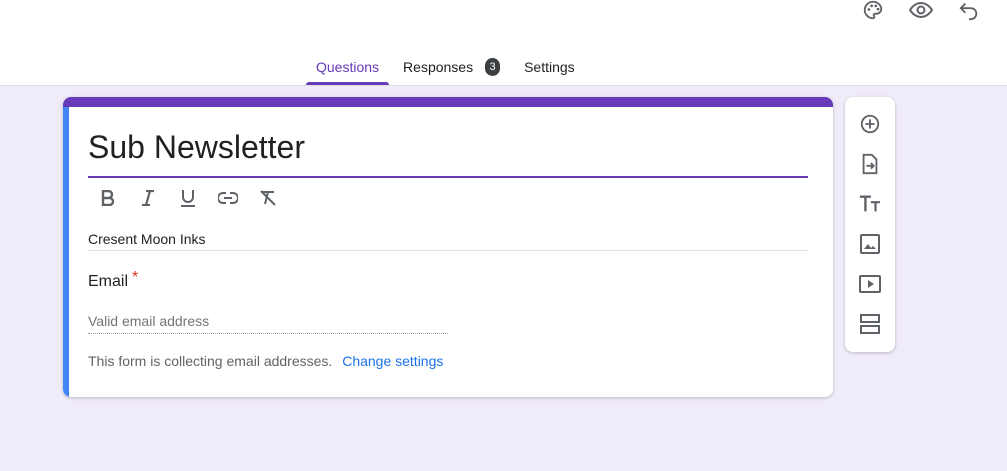 Image resolution: width=1007 pixels, height=471 pixels. What do you see at coordinates (870, 284) in the screenshot?
I see `add-video-icon` at bounding box center [870, 284].